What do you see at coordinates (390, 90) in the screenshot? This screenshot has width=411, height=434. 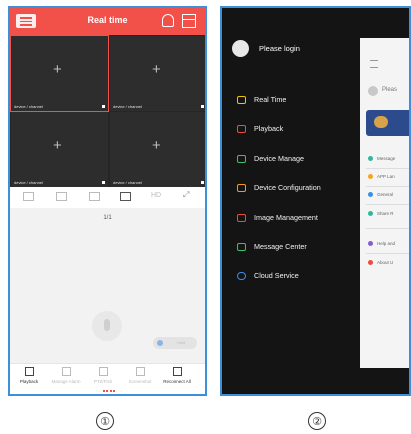 I see `behind-login-text: Pleas` at bounding box center [390, 90].